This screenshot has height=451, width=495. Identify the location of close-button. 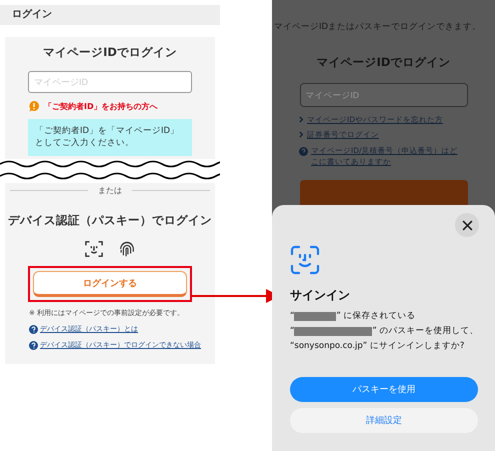
(467, 225).